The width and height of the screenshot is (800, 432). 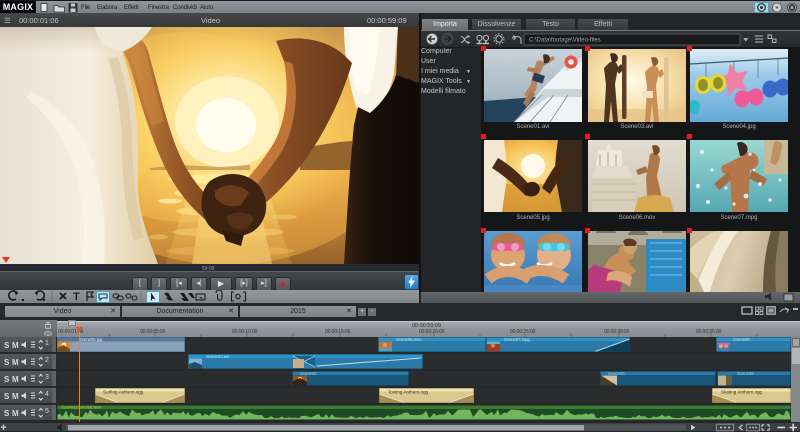 What do you see at coordinates (81, 407) in the screenshot?
I see `svg-text: Opening Sunrise.wav` at bounding box center [81, 407].